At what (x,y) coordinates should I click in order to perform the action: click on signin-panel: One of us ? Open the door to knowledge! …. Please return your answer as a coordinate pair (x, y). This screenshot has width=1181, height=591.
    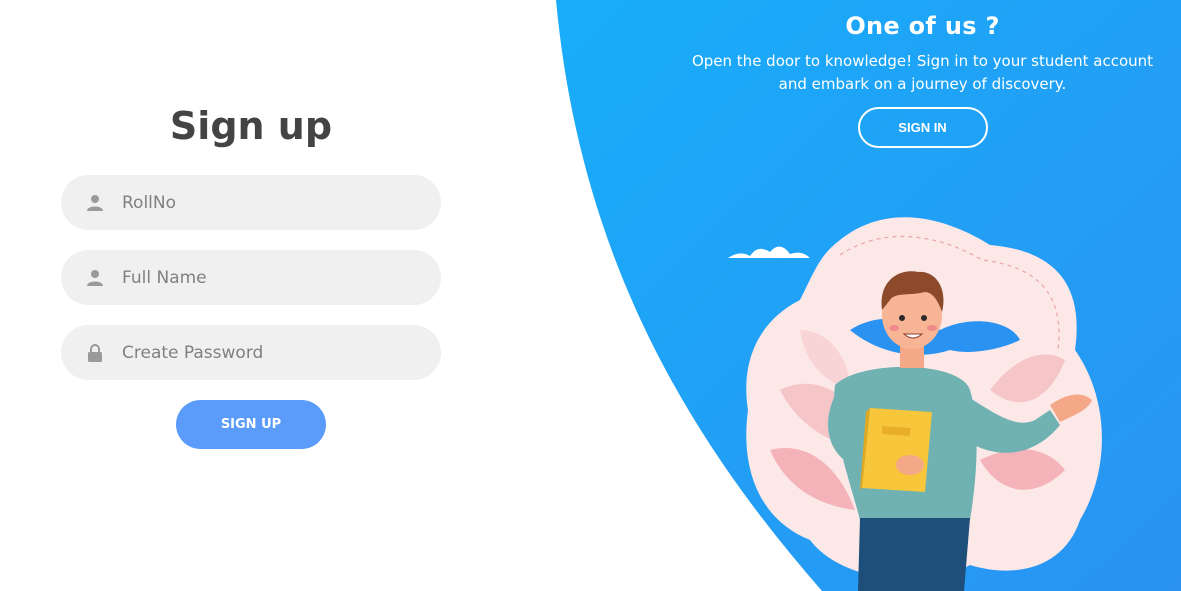
    Looking at the image, I should click on (922, 74).